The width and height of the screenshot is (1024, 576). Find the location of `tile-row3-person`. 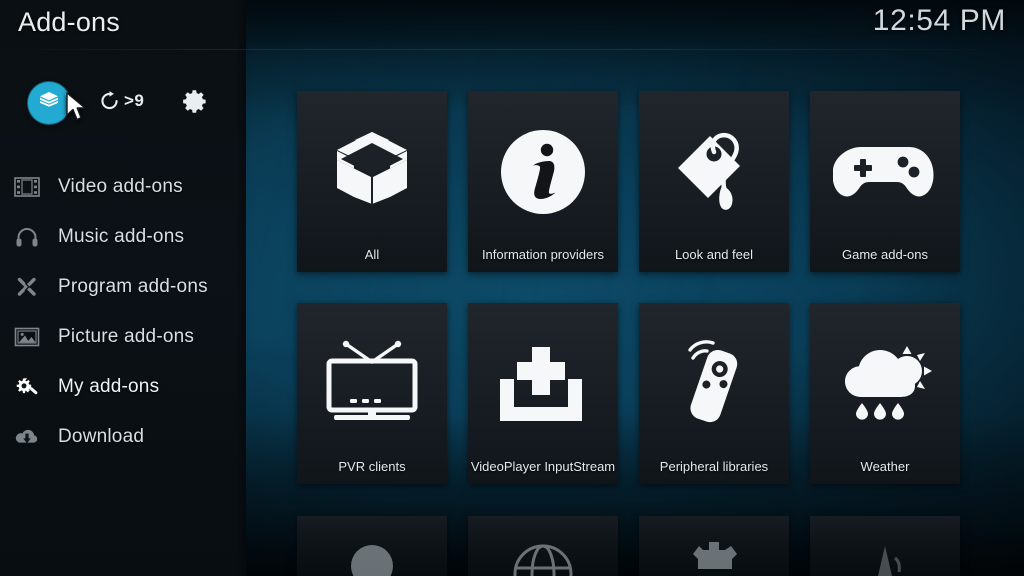

tile-row3-person is located at coordinates (372, 546).